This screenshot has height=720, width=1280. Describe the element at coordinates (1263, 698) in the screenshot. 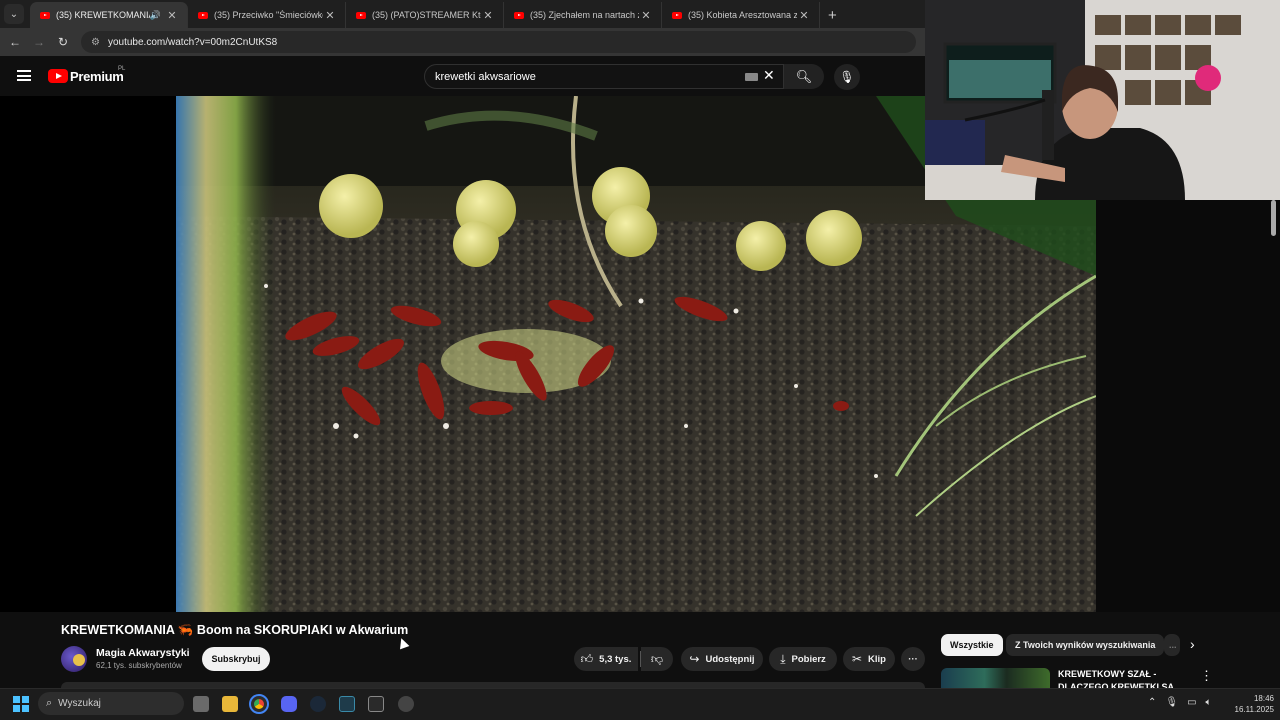

I see `clock-time: 18:46` at that location.